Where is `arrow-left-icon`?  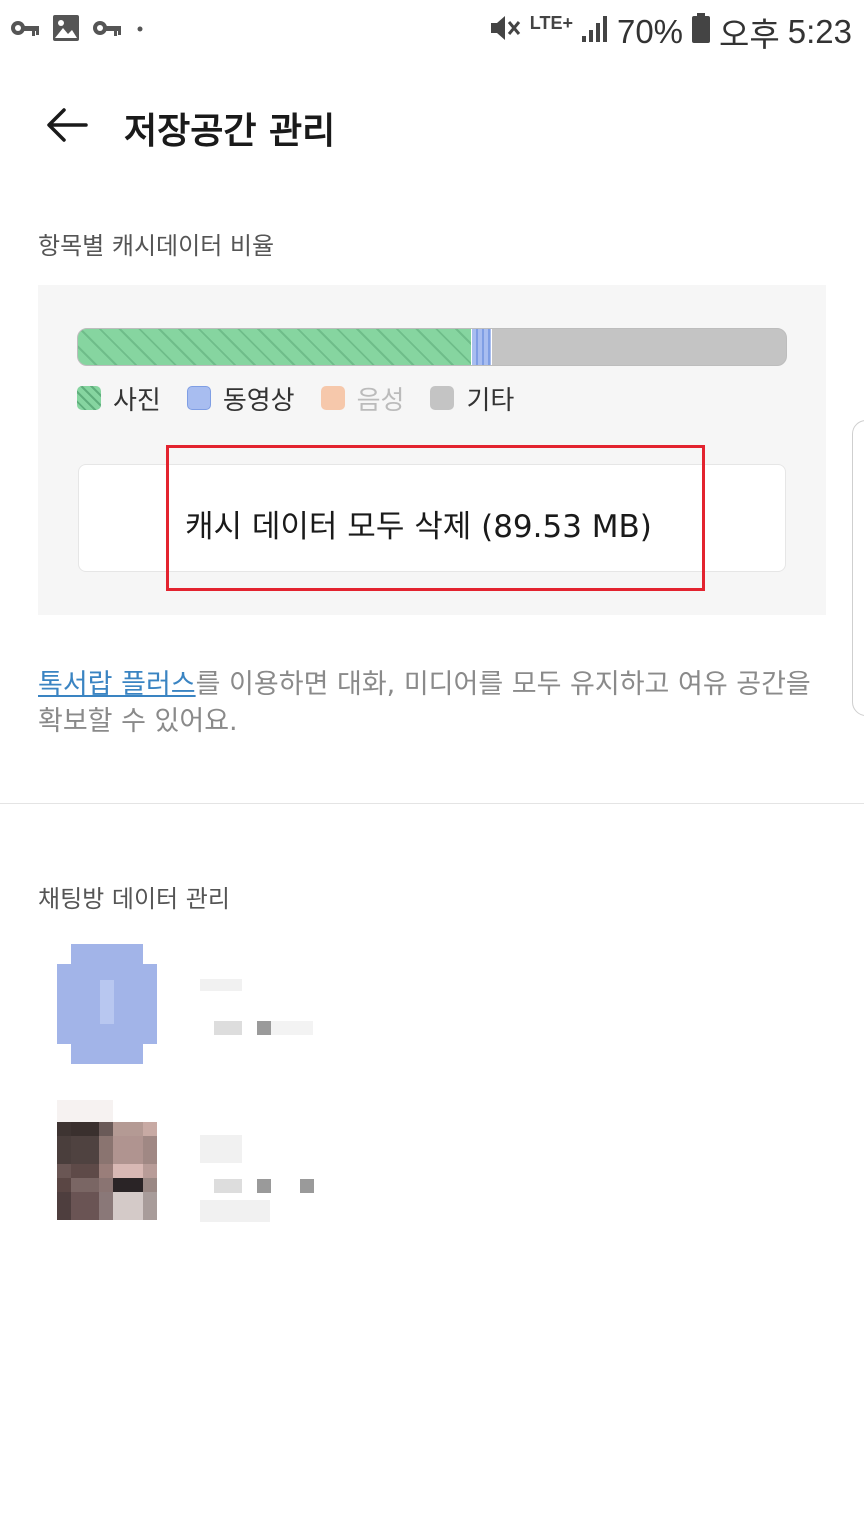
arrow-left-icon is located at coordinates (67, 125).